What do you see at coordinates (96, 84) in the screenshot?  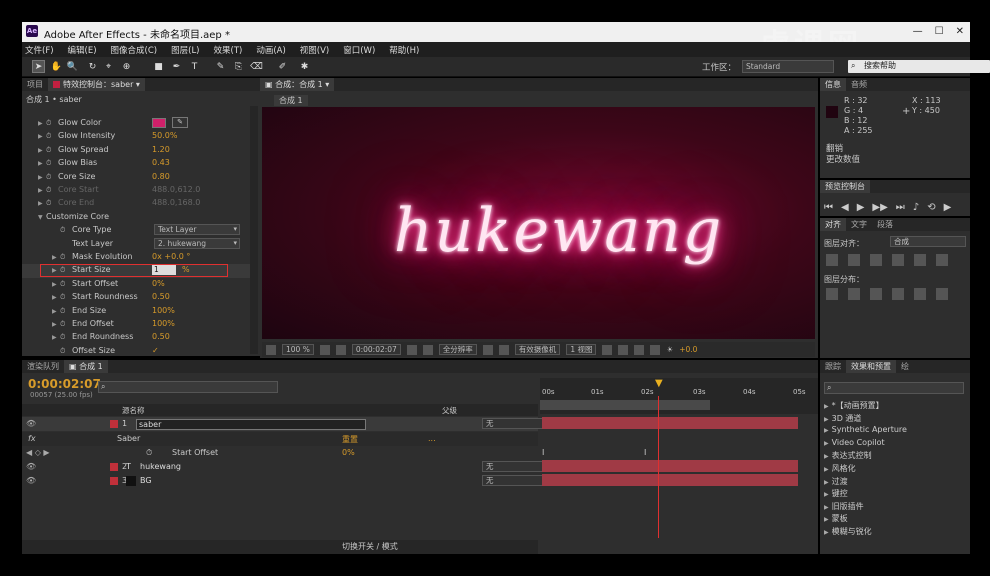 I see `tab-effect-controls: 特效控制台：saber ▾` at bounding box center [96, 84].